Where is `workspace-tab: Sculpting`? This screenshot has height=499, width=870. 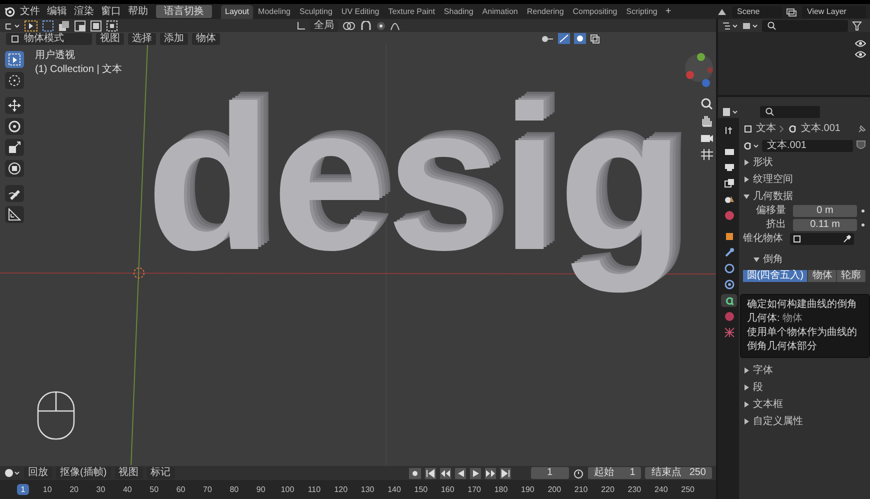
workspace-tab: Sculpting is located at coordinates (316, 11).